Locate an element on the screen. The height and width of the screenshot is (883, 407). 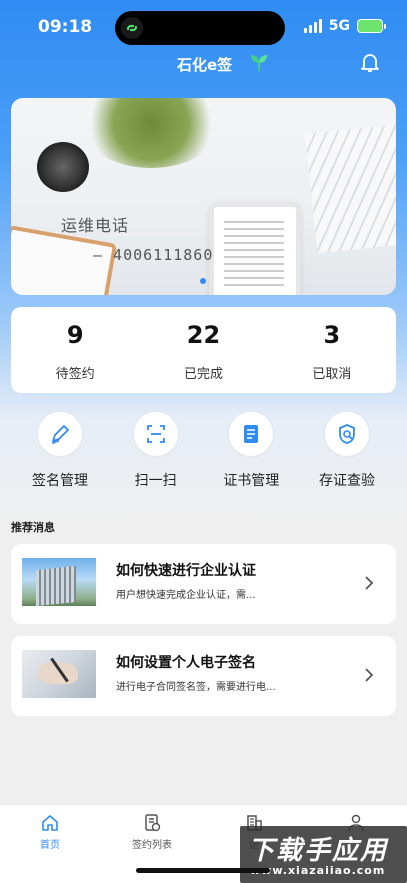
banner-keyboard-image is located at coordinates (350, 188).